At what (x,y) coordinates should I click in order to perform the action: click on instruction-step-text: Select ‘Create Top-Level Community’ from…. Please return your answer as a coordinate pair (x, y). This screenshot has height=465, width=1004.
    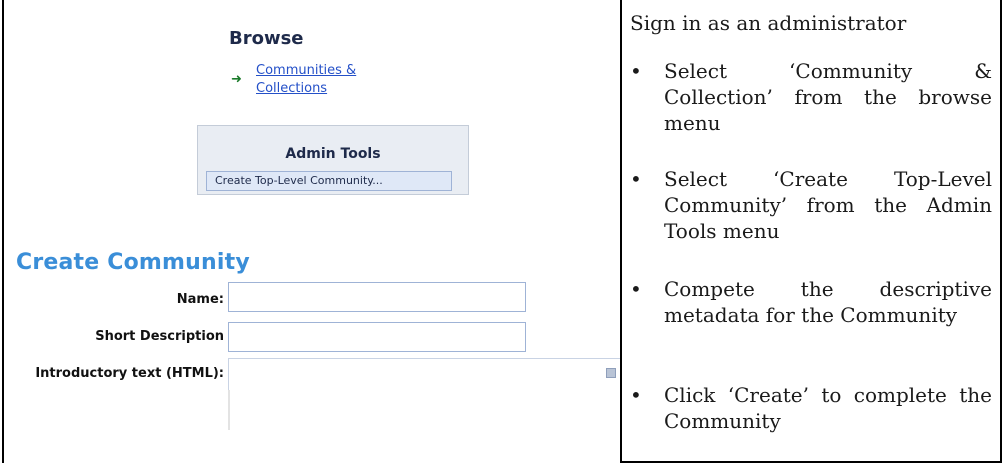
    Looking at the image, I should click on (828, 205).